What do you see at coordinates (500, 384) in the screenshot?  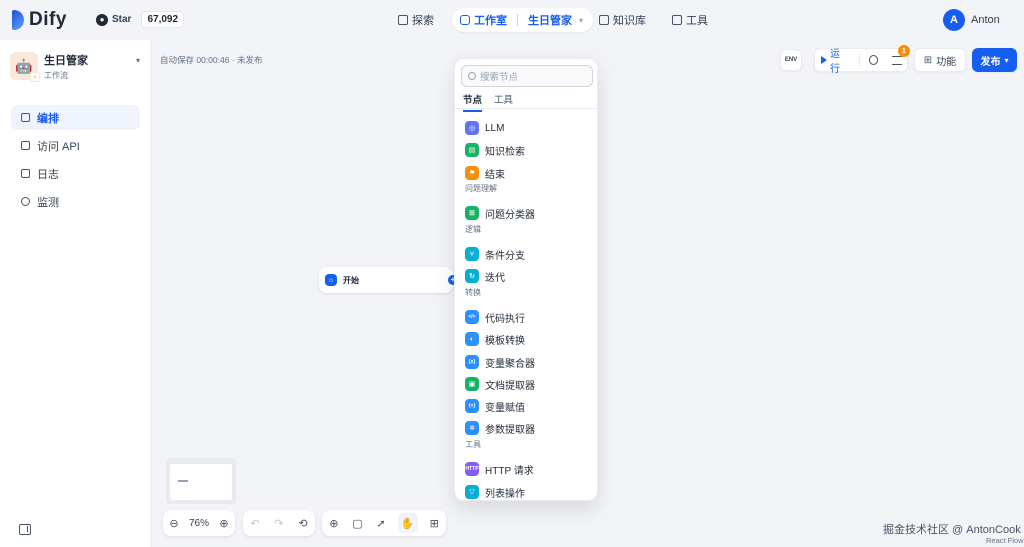 I see `node-option: ▣ 文档提取器` at bounding box center [500, 384].